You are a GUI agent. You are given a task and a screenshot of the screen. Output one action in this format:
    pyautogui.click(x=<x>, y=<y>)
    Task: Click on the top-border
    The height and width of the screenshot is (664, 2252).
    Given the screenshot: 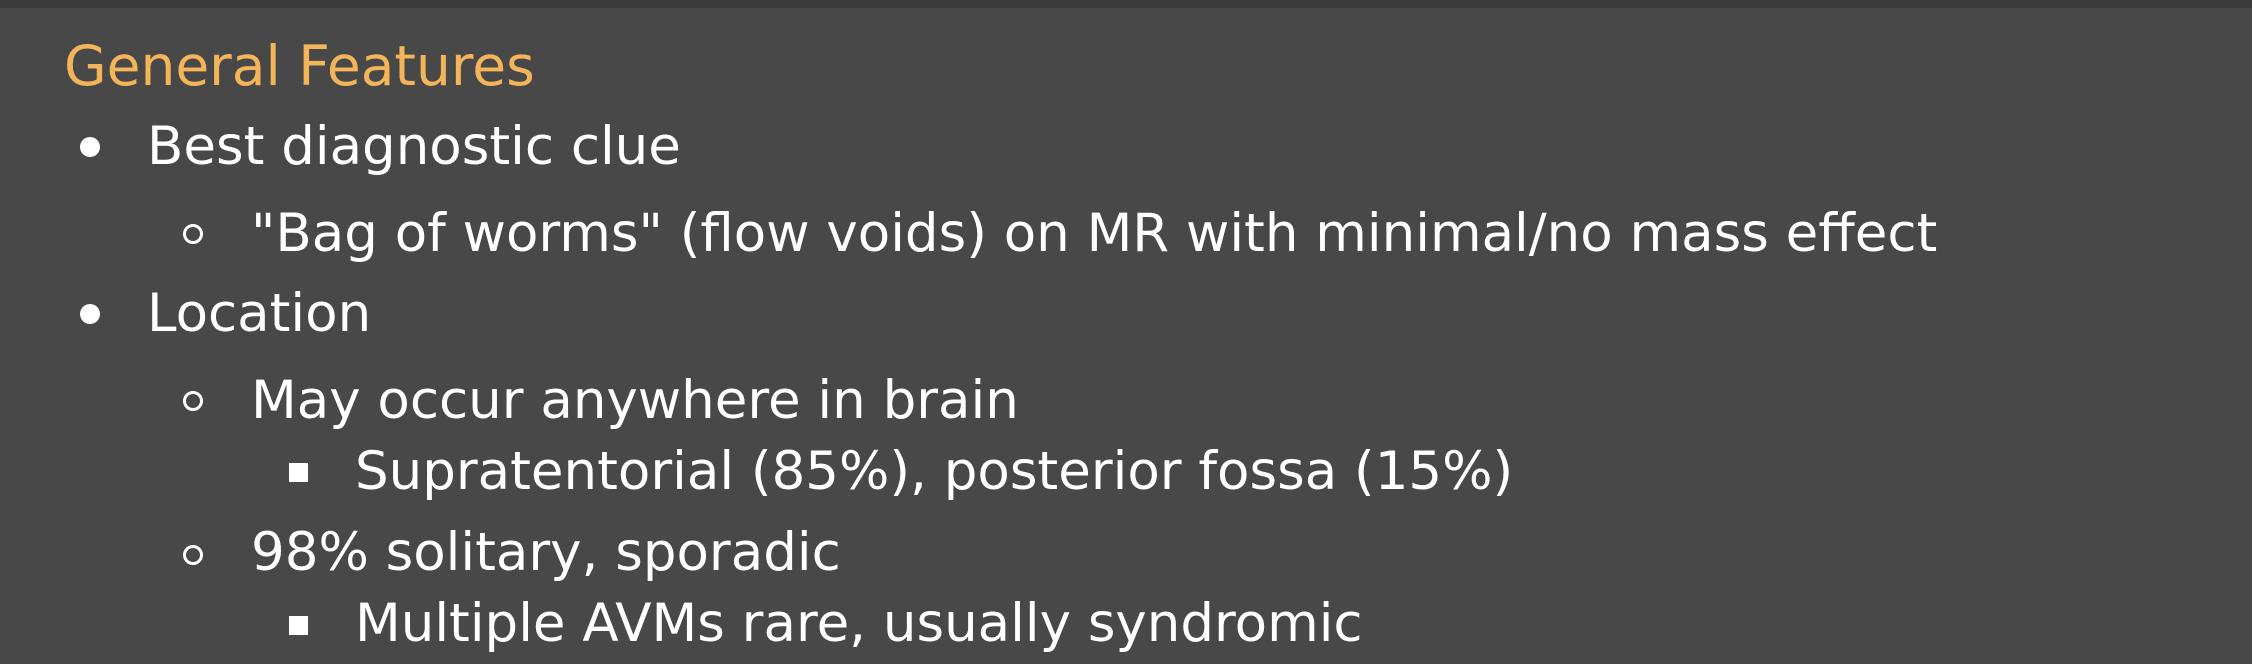 What is the action you would take?
    pyautogui.click(x=1126, y=4)
    